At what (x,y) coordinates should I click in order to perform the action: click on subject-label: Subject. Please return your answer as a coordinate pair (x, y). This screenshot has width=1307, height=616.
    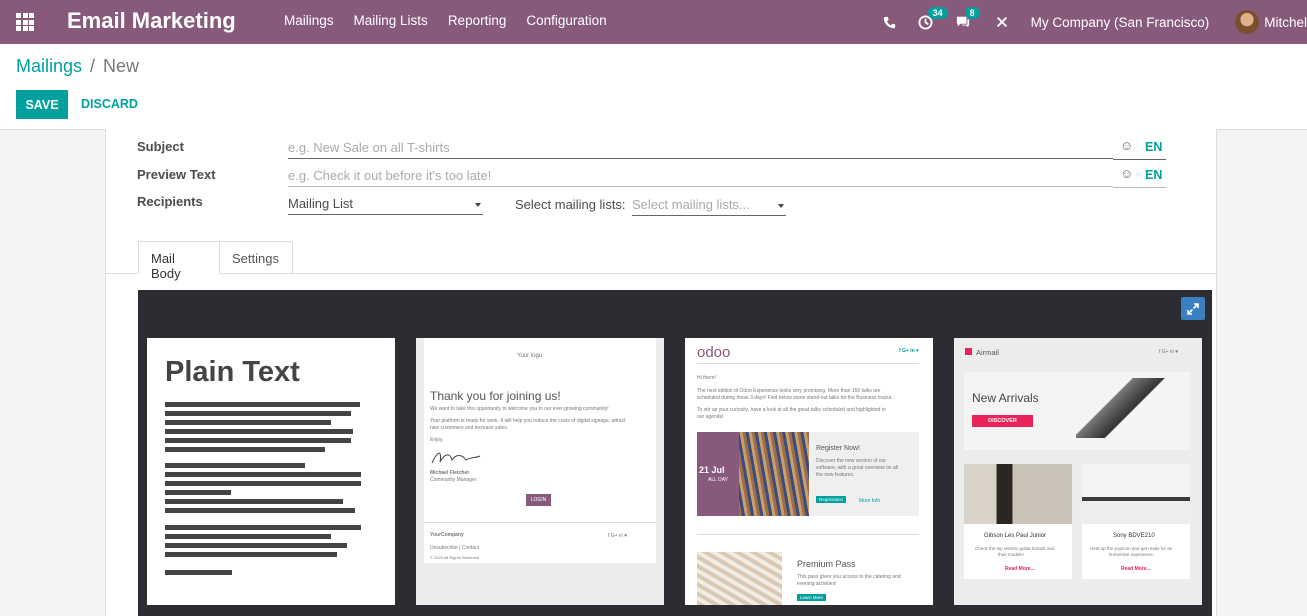
    Looking at the image, I should click on (160, 146).